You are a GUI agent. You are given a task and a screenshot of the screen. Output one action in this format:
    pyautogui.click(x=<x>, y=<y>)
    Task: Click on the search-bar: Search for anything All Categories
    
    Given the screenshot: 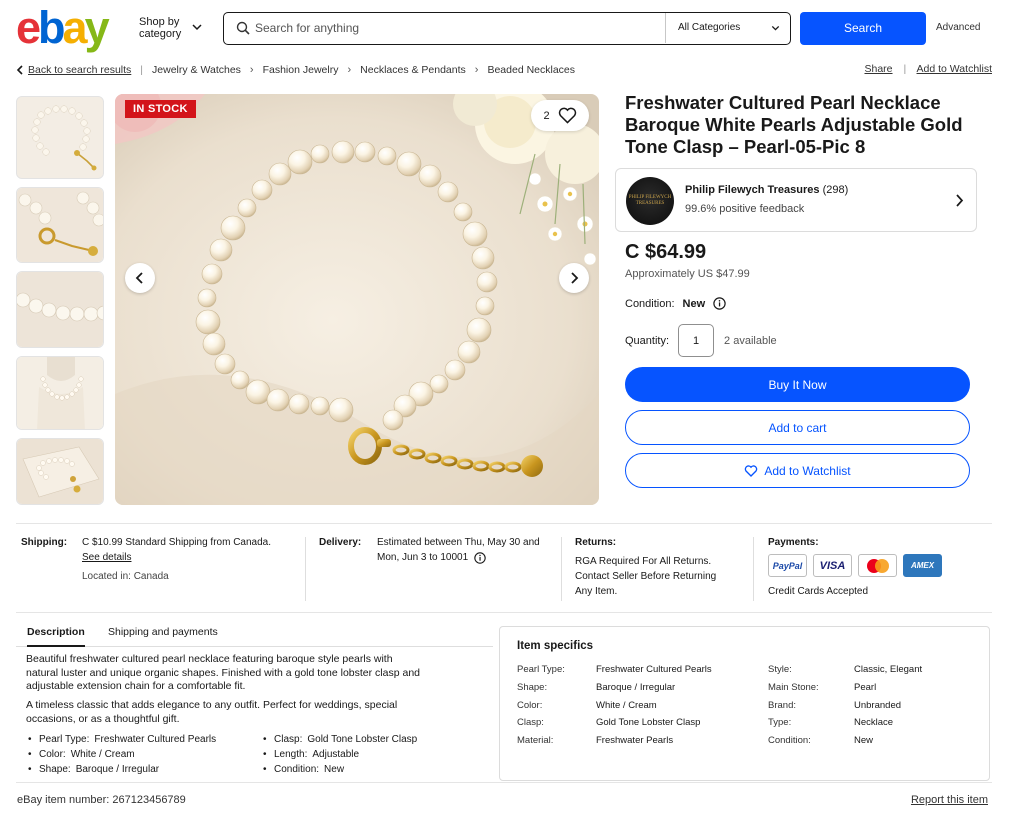 What is the action you would take?
    pyautogui.click(x=507, y=28)
    